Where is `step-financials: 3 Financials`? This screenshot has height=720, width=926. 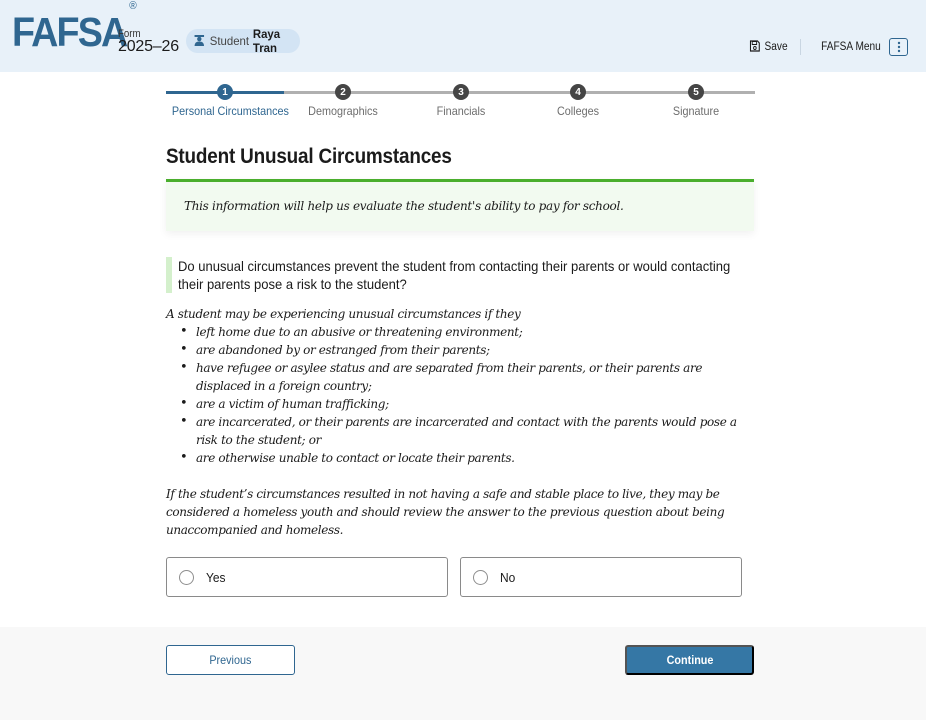
step-financials: 3 Financials is located at coordinates (461, 104).